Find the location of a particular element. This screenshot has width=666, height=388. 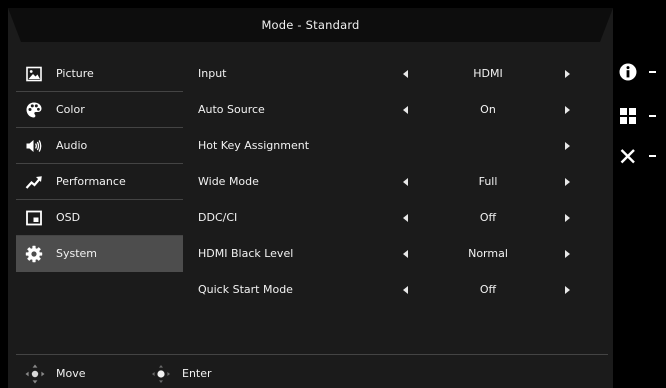

sidebar-item-picture: Picture is located at coordinates (99, 74).